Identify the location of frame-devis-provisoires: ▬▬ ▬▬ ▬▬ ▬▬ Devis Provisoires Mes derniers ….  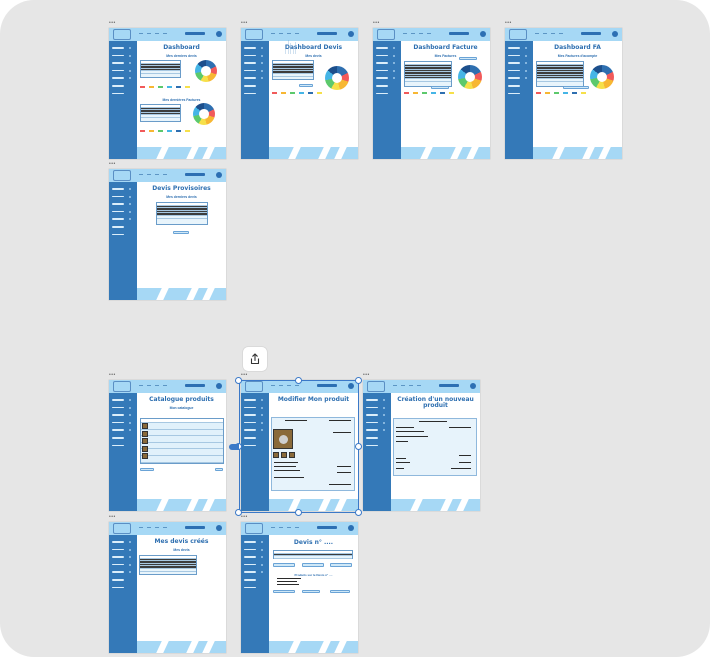
(167, 234).